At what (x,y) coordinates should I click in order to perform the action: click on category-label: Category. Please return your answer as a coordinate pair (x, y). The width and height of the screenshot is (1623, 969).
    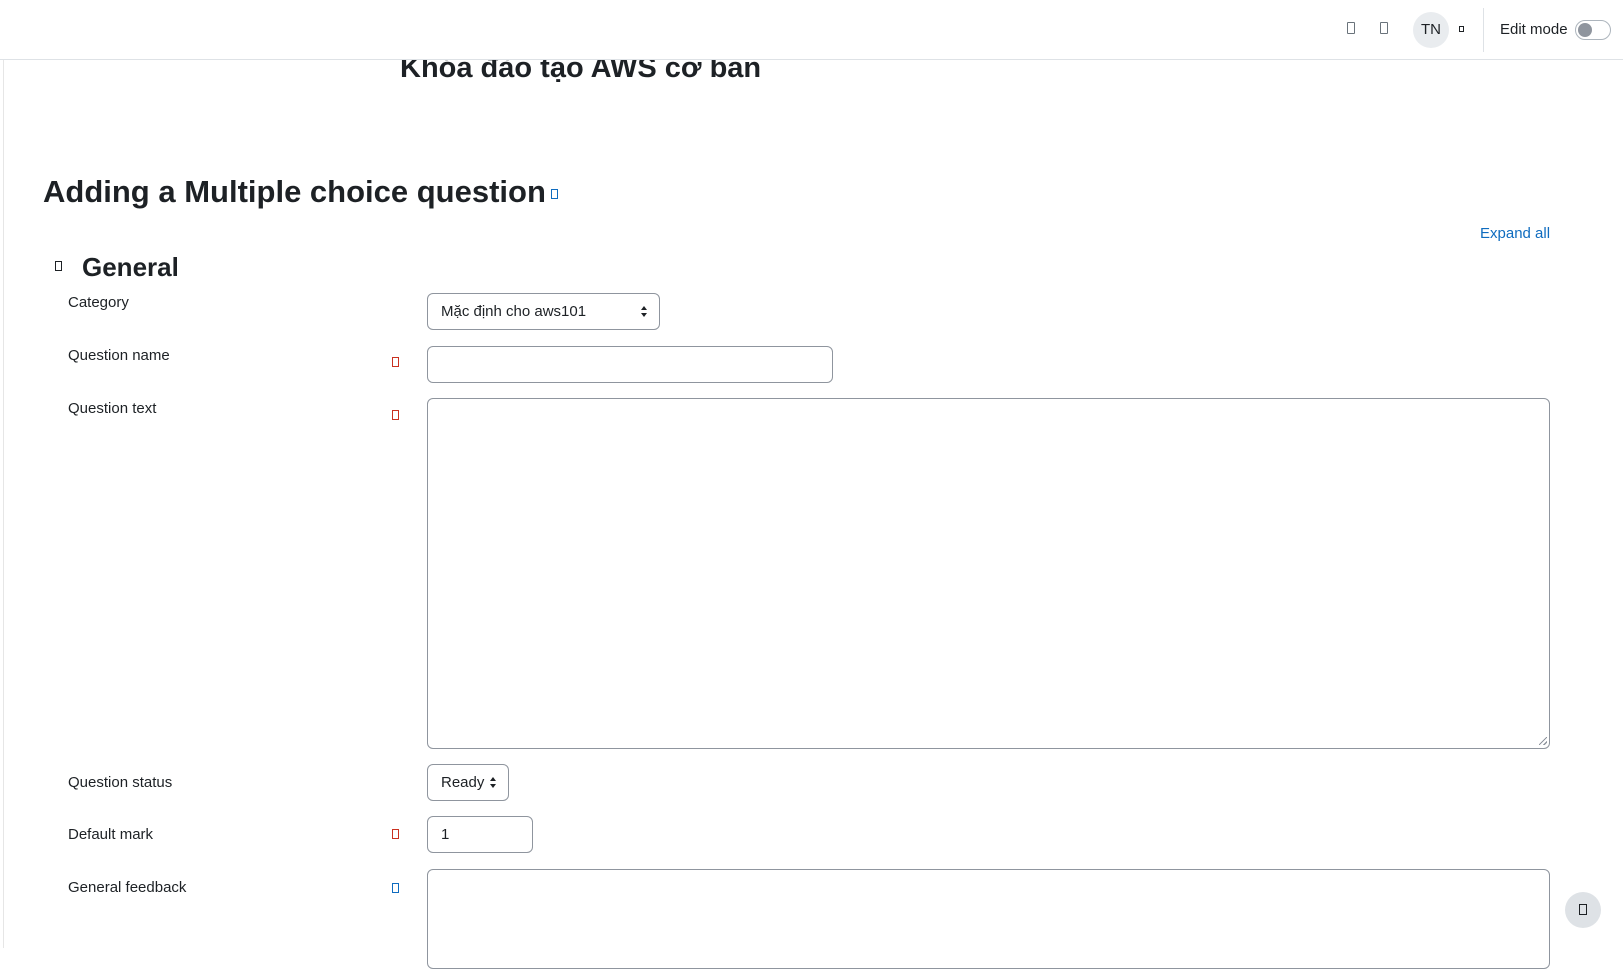
    Looking at the image, I should click on (98, 302).